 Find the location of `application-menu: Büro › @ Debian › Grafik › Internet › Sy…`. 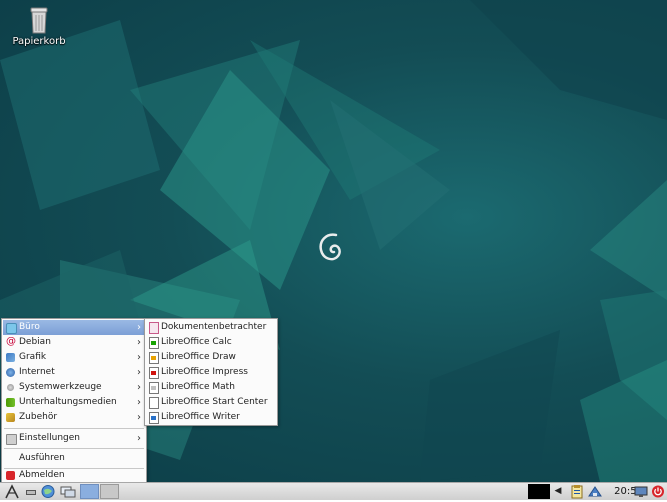

application-menu: Büro › @ Debian › Grafik › Internet › Sy… is located at coordinates (74, 401).